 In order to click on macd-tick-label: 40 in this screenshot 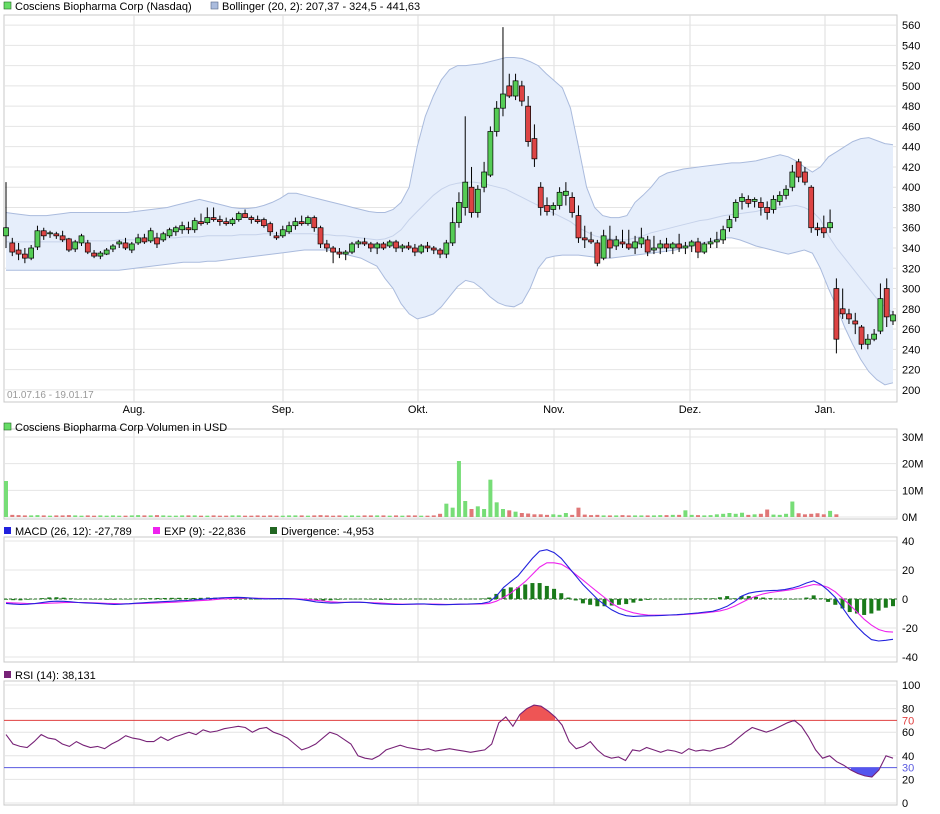, I will do `click(908, 542)`.